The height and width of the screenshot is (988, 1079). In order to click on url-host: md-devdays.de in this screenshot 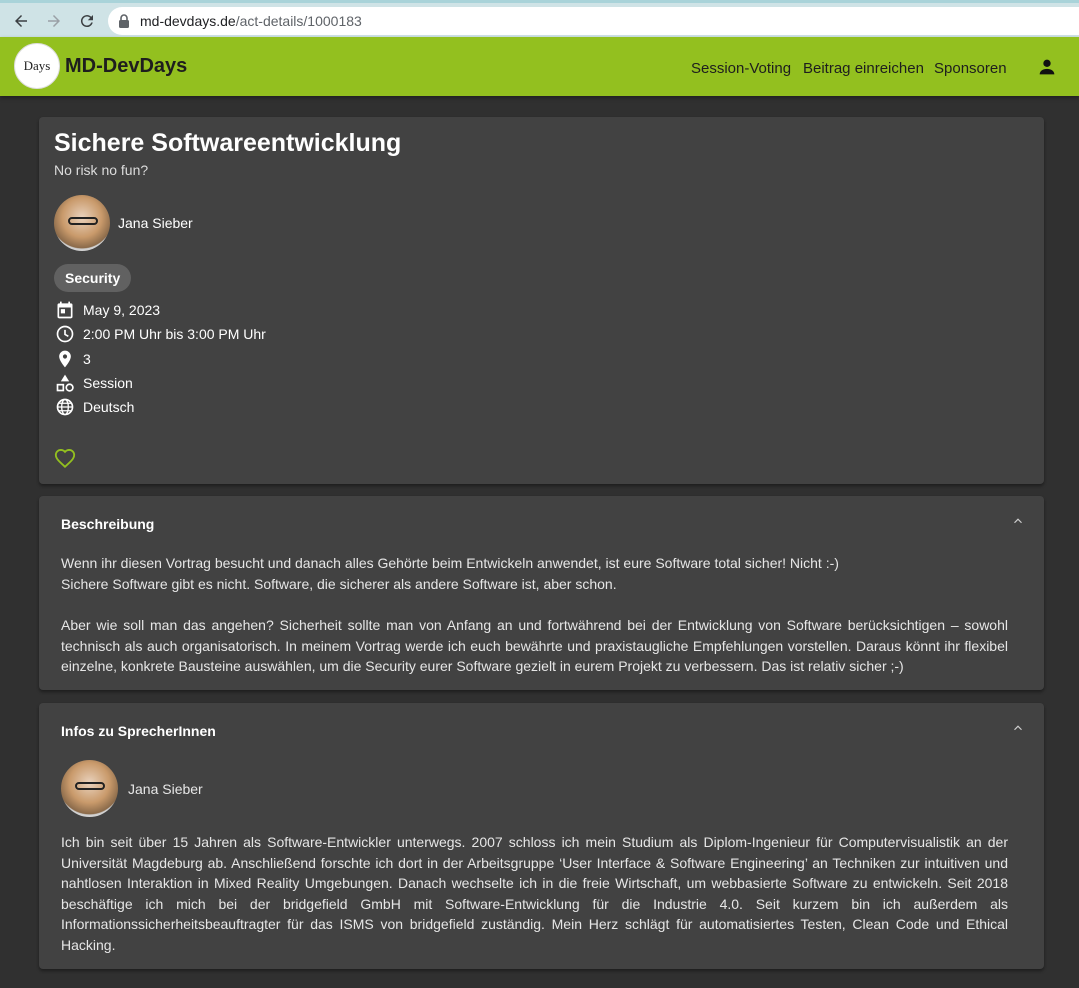, I will do `click(188, 21)`.